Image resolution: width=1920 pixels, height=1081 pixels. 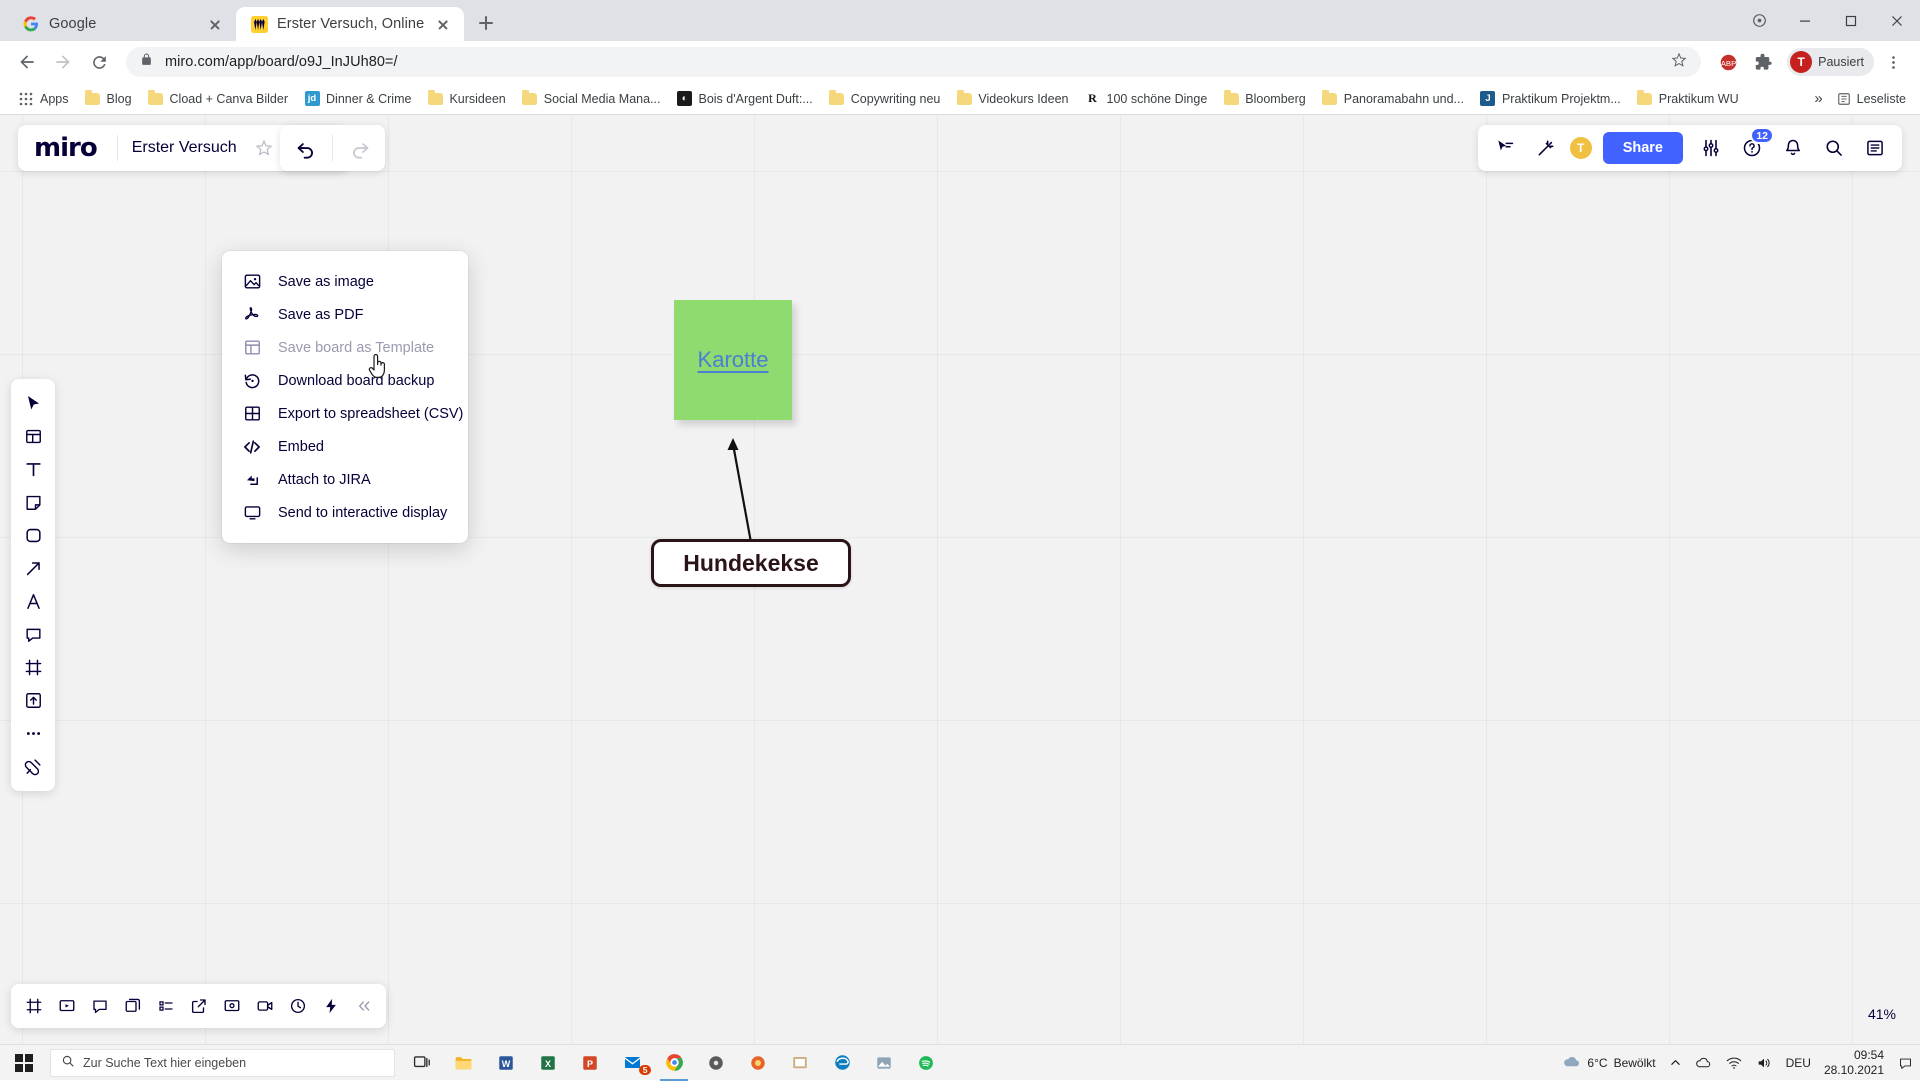 I want to click on redo-icon, so click(x=360, y=148).